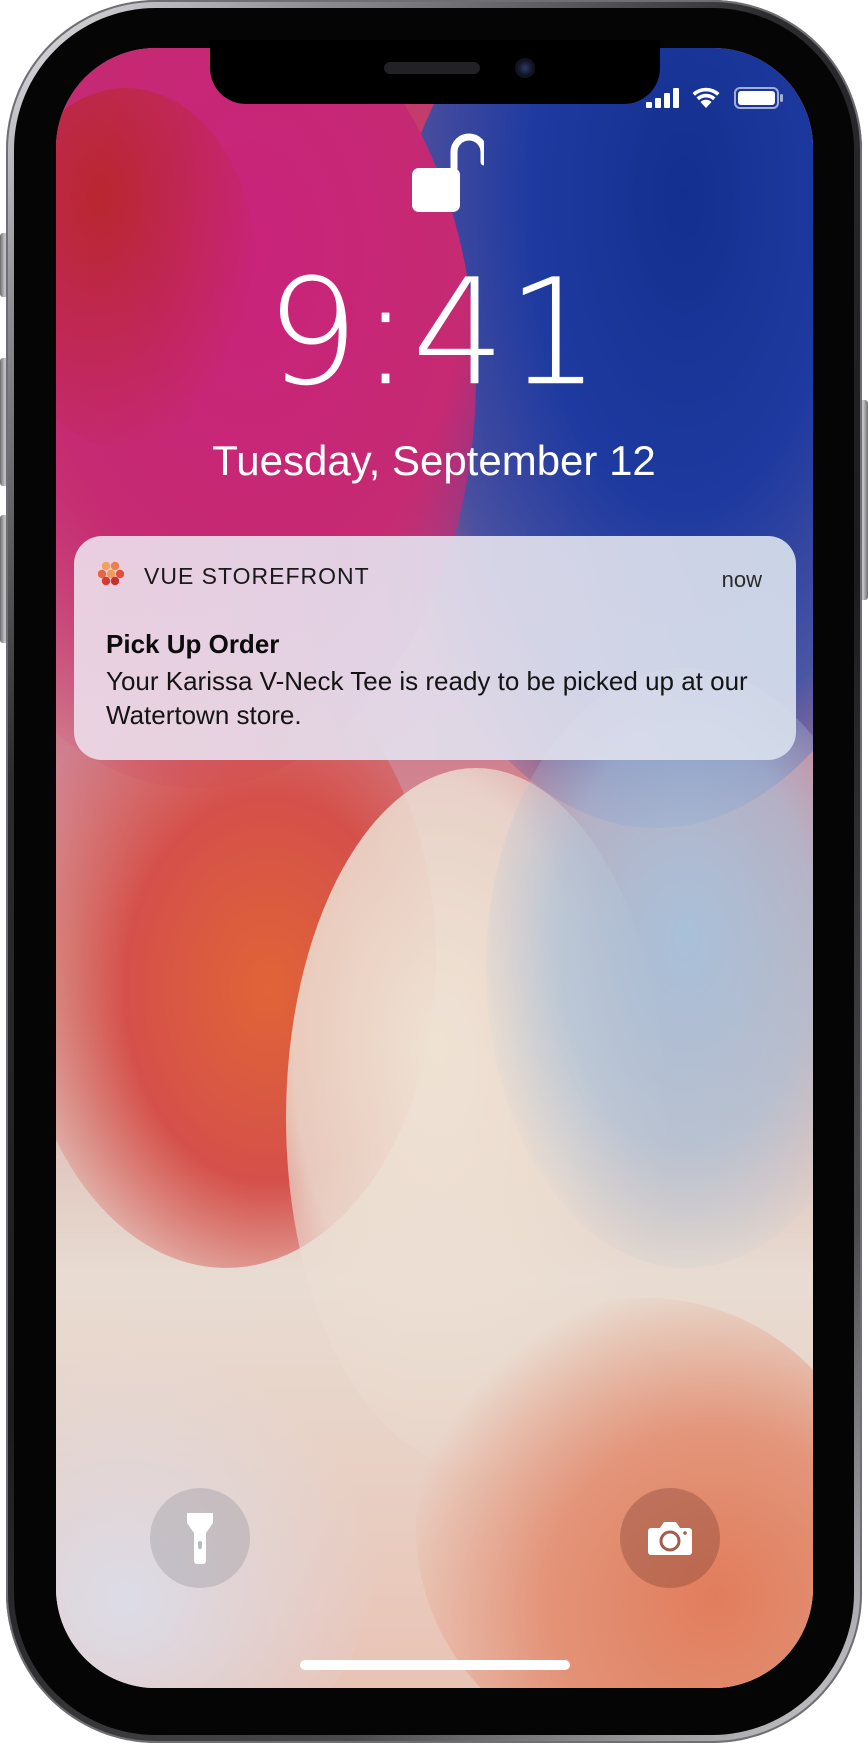  I want to click on notification-app-name: VUE STOREFRONT, so click(257, 576).